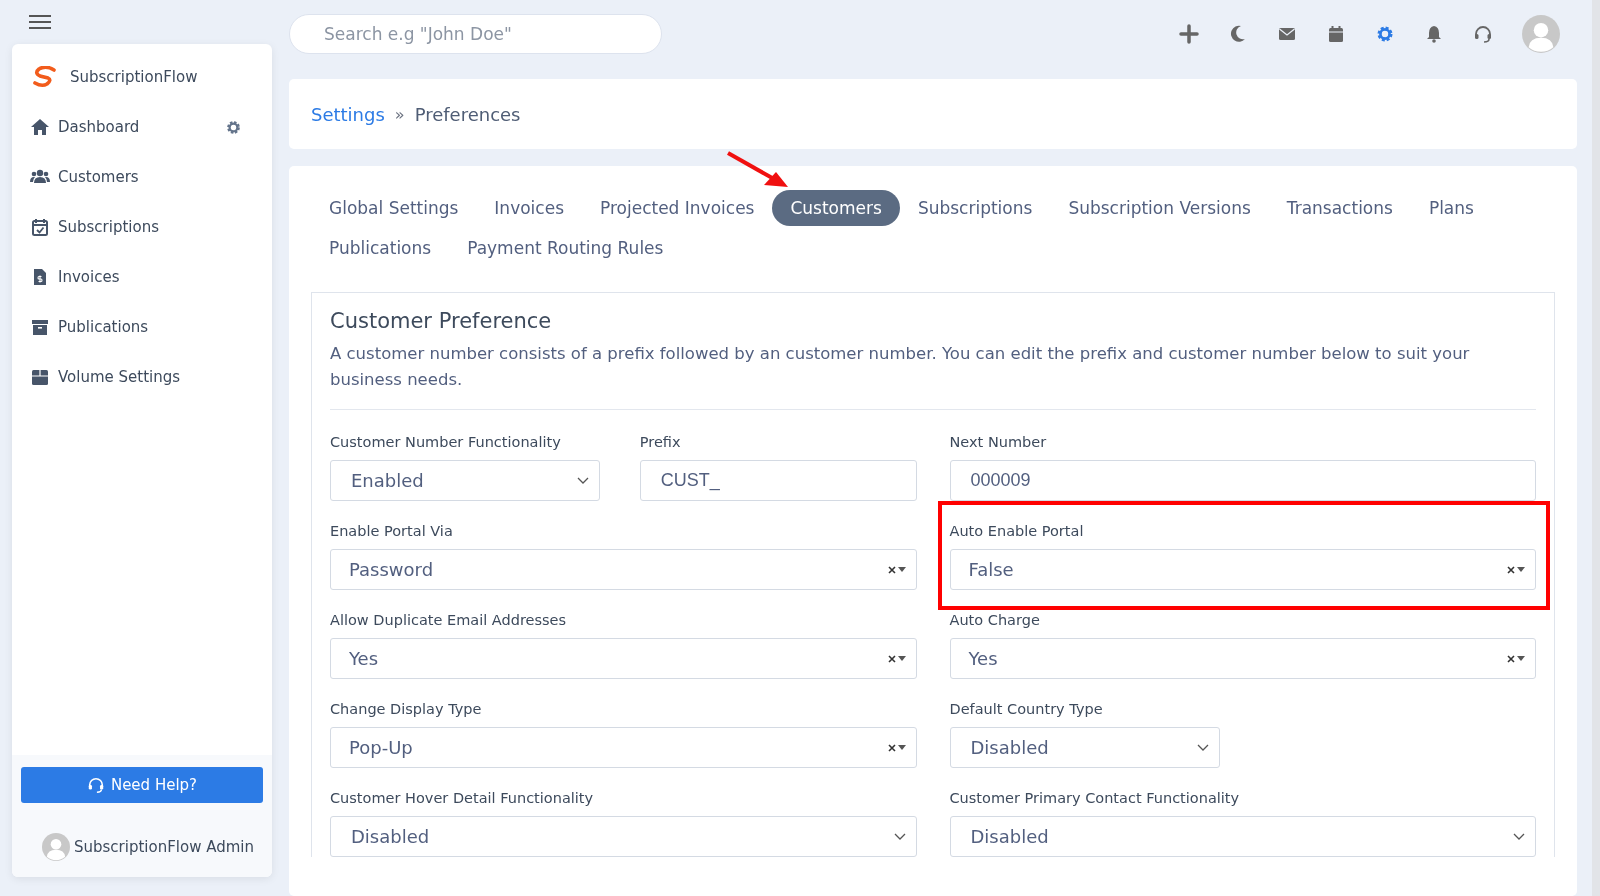  I want to click on tab: Publications, so click(380, 248).